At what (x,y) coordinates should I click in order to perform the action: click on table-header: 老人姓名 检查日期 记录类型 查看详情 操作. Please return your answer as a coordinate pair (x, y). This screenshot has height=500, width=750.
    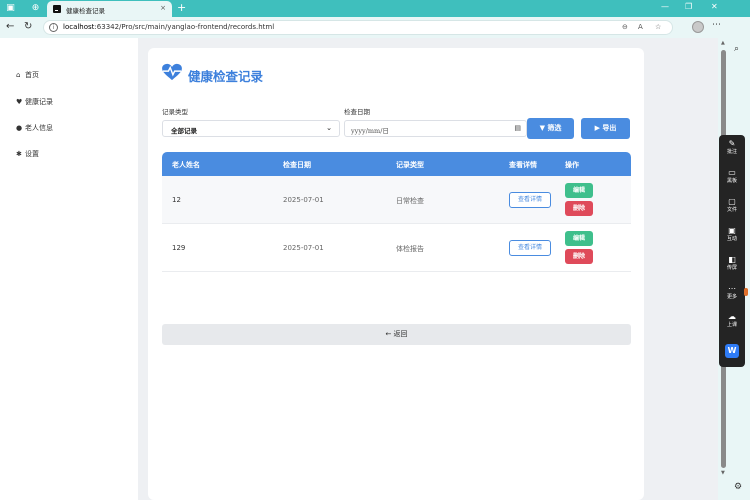
    Looking at the image, I should click on (396, 164).